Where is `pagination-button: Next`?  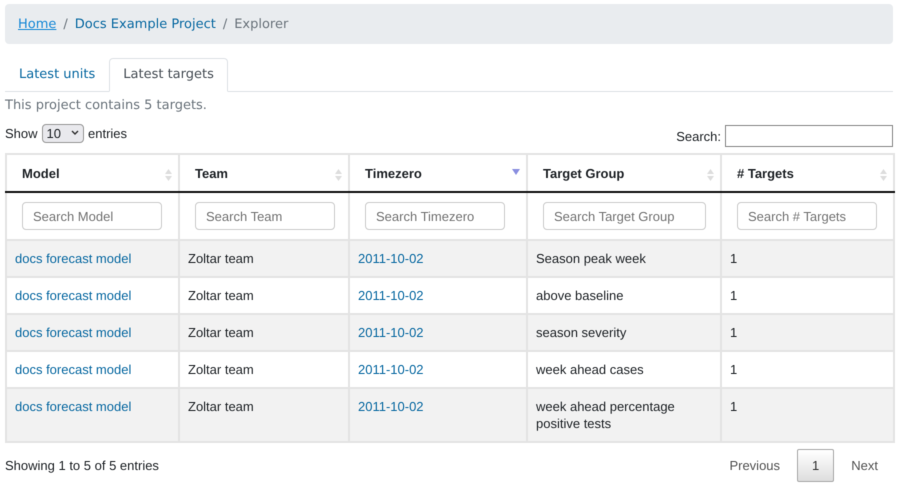
pagination-button: Next is located at coordinates (864, 465).